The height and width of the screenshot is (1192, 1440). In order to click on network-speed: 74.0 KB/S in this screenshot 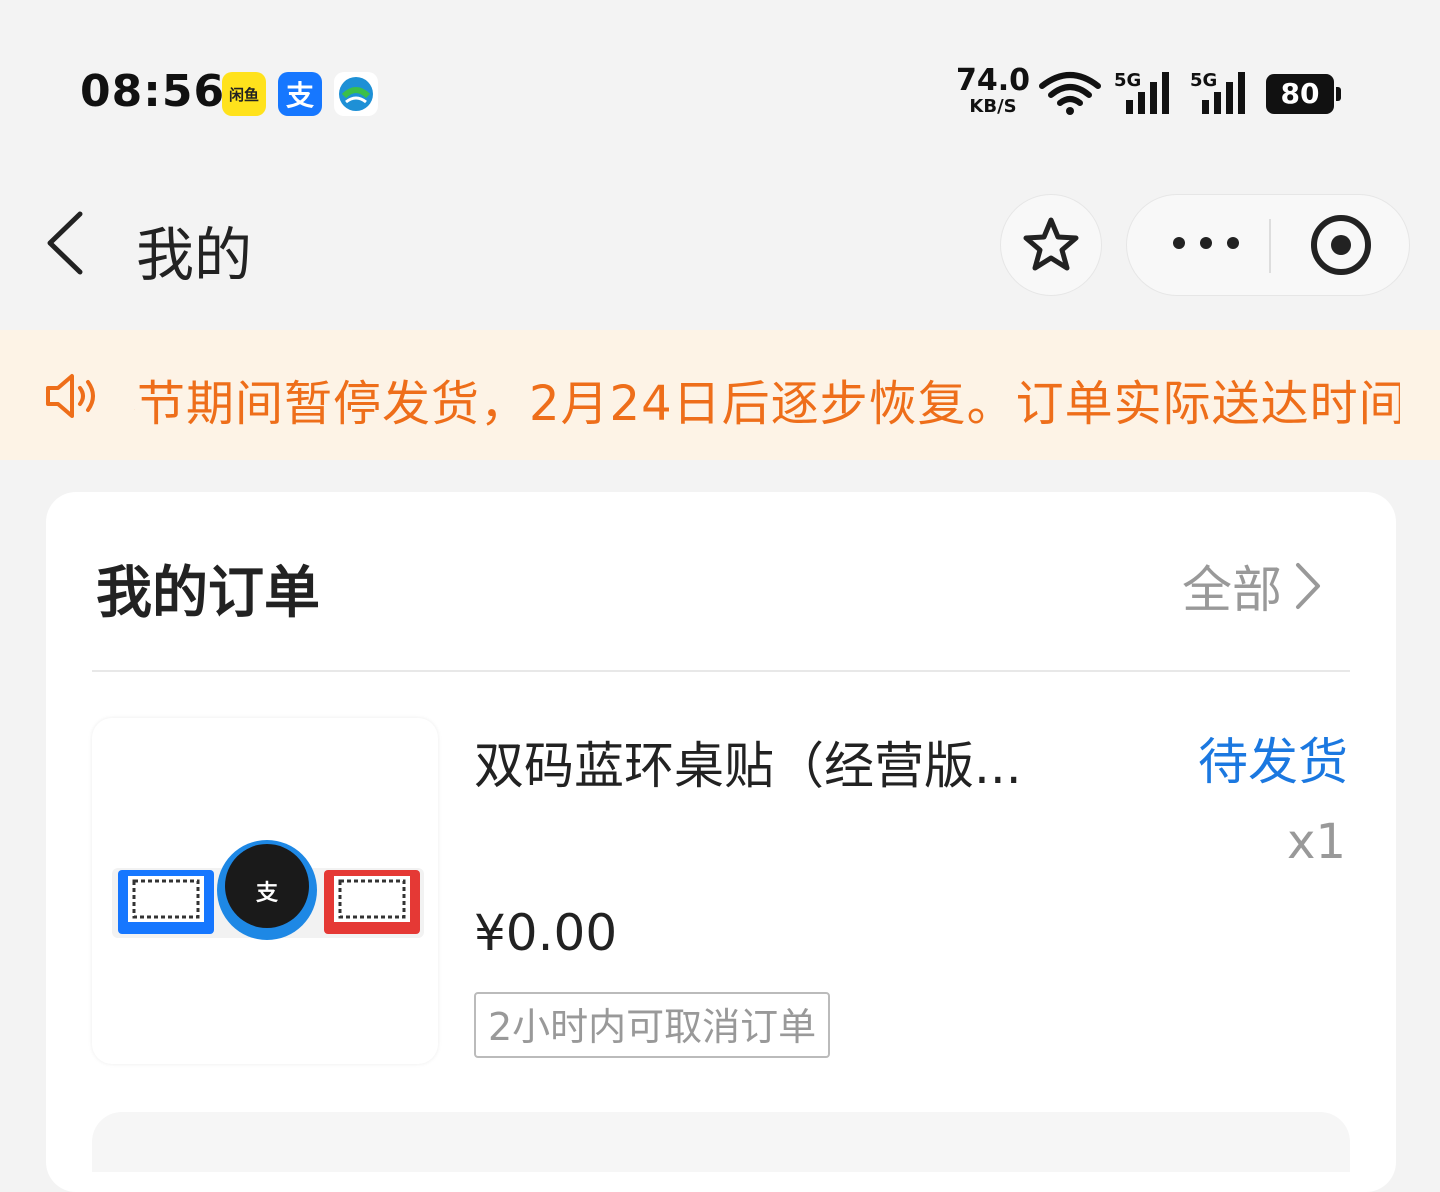, I will do `click(993, 91)`.